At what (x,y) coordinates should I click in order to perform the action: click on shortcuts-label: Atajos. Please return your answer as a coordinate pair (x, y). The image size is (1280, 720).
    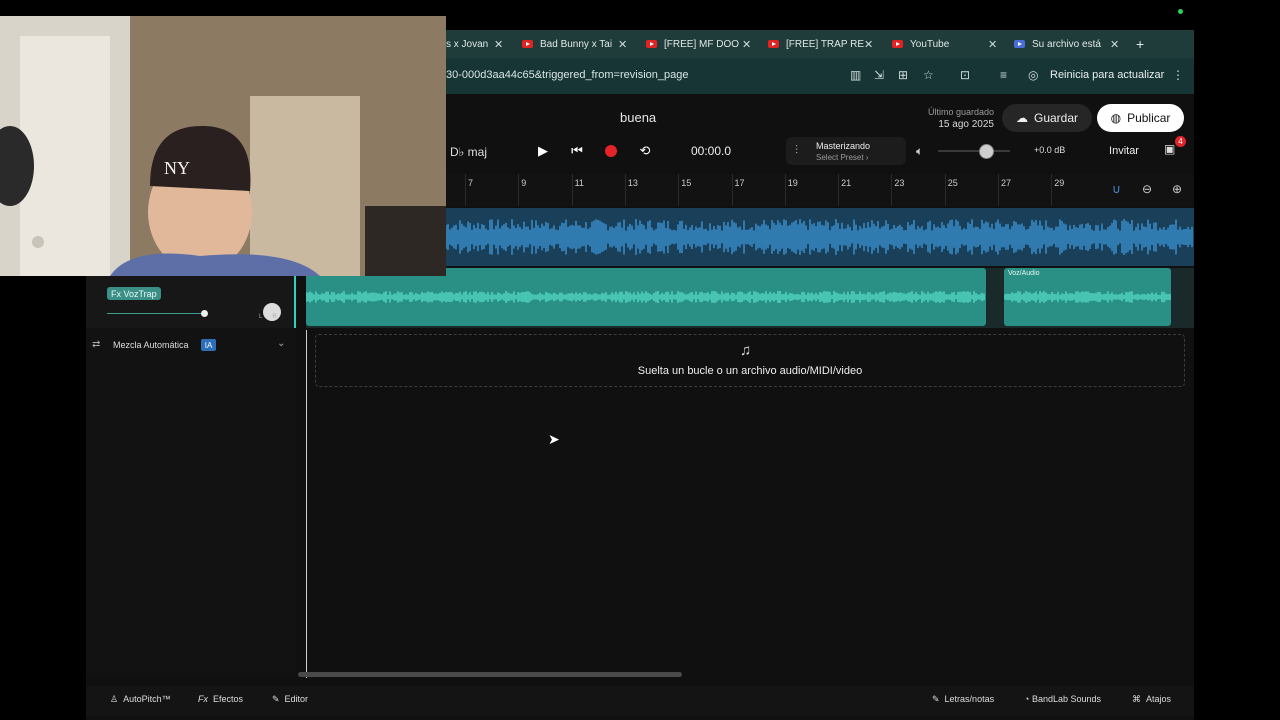
    Looking at the image, I should click on (1159, 699).